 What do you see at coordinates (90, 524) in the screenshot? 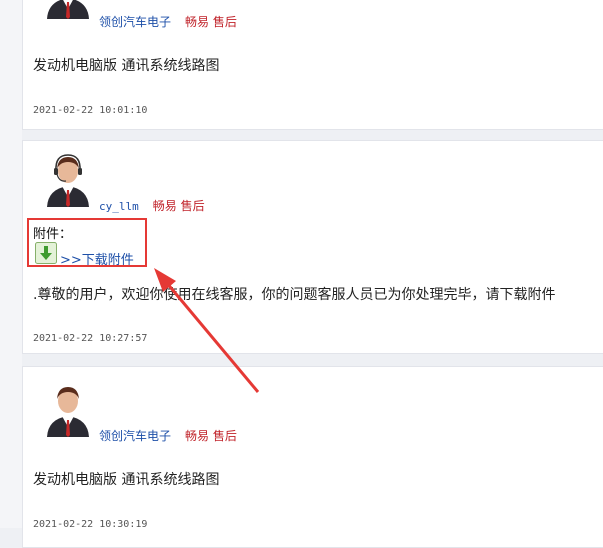
I see `message-timestamp: 2021-02-22 10:30:19` at bounding box center [90, 524].